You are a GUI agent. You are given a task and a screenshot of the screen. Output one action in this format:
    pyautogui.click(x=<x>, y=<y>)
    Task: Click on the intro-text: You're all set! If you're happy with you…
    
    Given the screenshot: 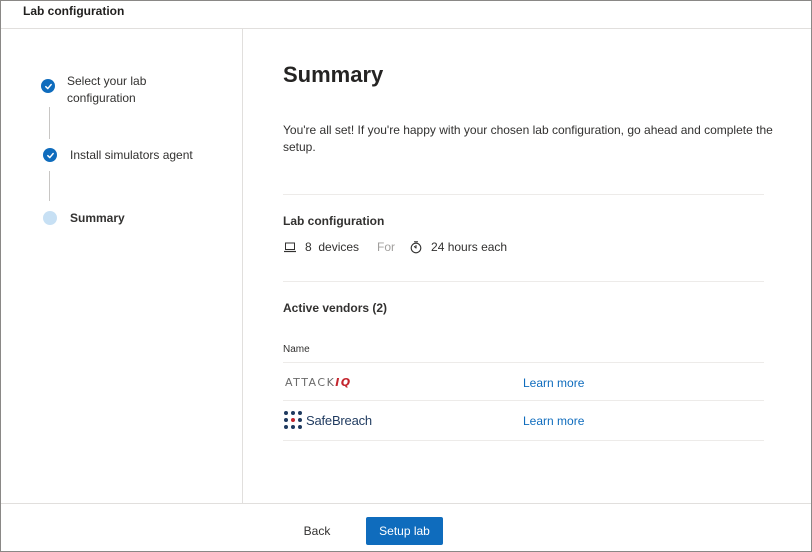 What is the action you would take?
    pyautogui.click(x=528, y=138)
    